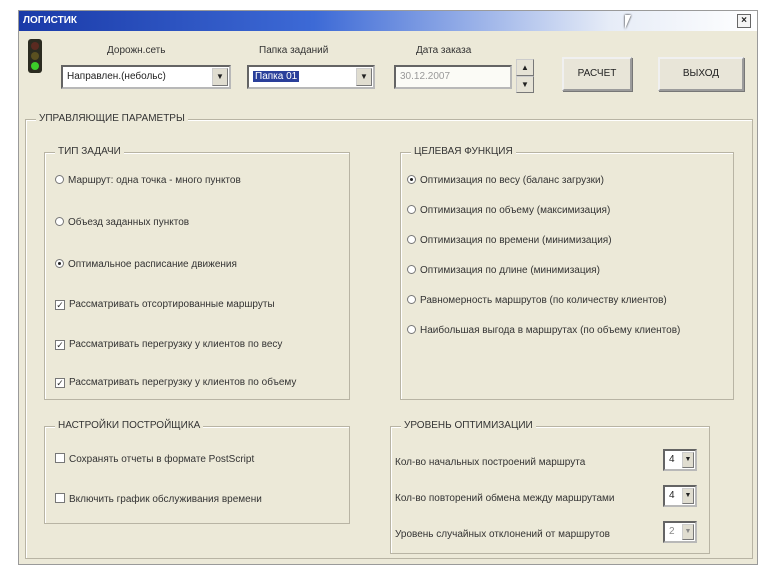 The width and height of the screenshot is (763, 568). Describe the element at coordinates (50, 20) in the screenshot. I see `window-title: ЛОГИСТИК` at that location.